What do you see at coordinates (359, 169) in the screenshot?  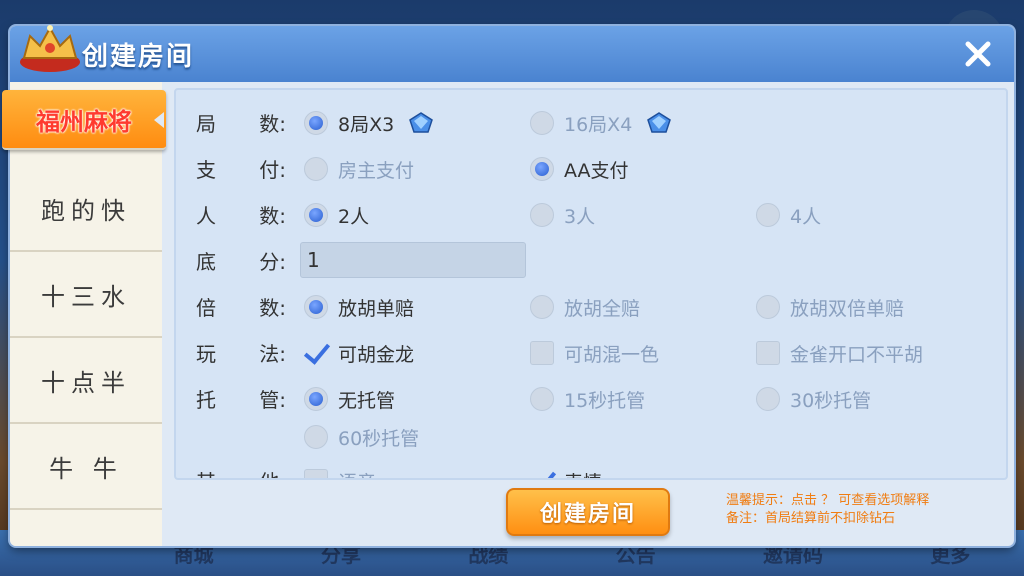 I see `option-host-pay: 房主支付` at bounding box center [359, 169].